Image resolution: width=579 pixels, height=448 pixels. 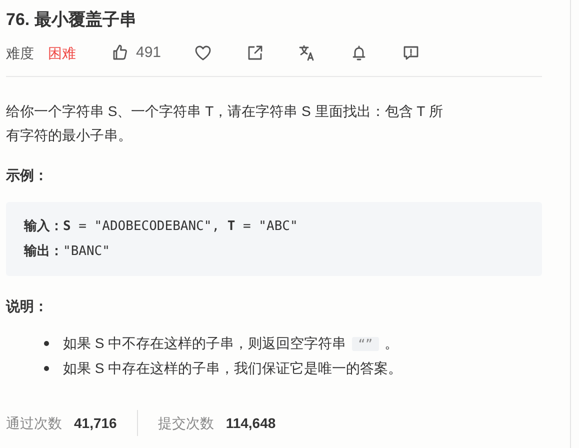 I want to click on heart-icon, so click(x=203, y=53).